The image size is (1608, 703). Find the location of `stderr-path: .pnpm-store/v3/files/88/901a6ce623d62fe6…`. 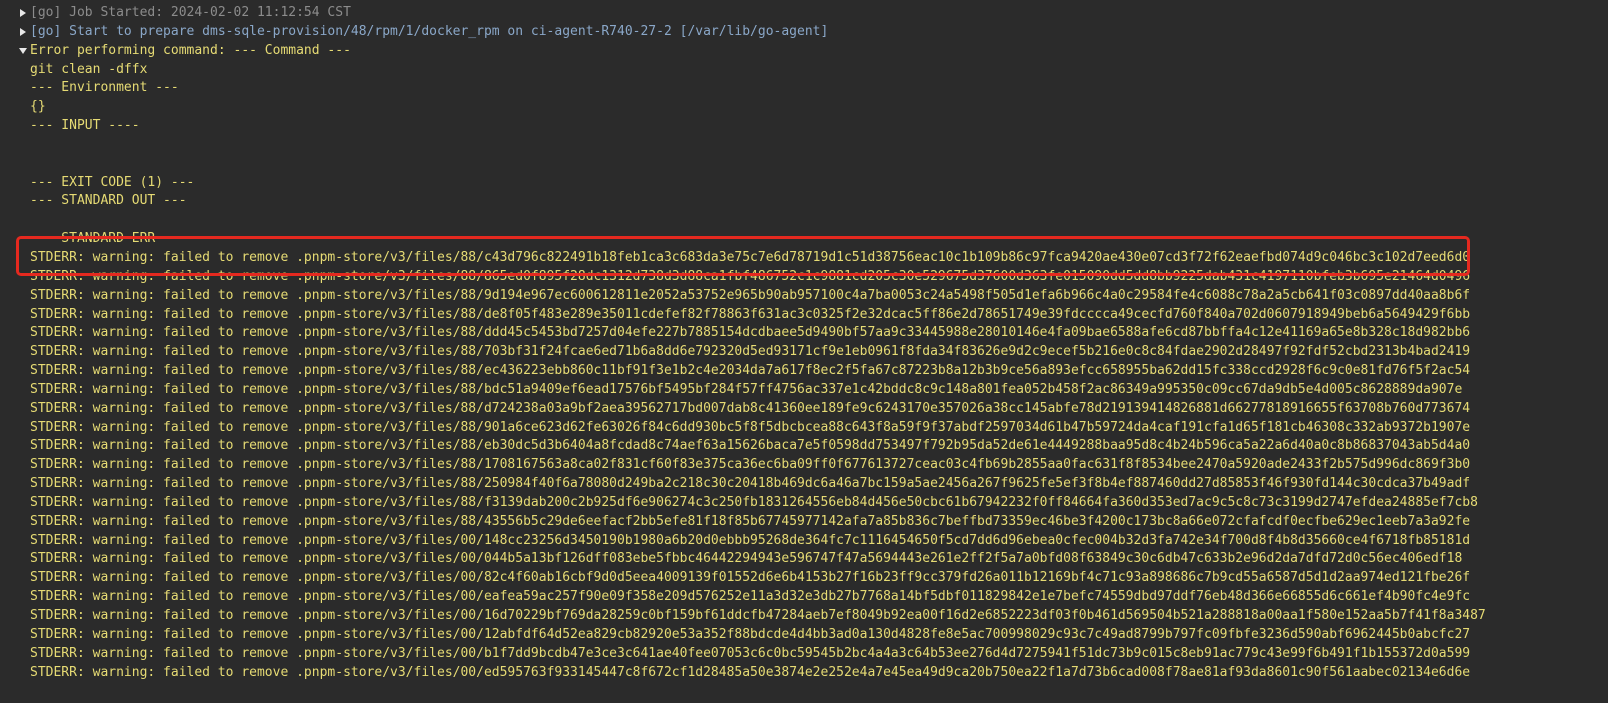

stderr-path: .pnpm-store/v3/files/88/901a6ce623d62fe6… is located at coordinates (883, 427).